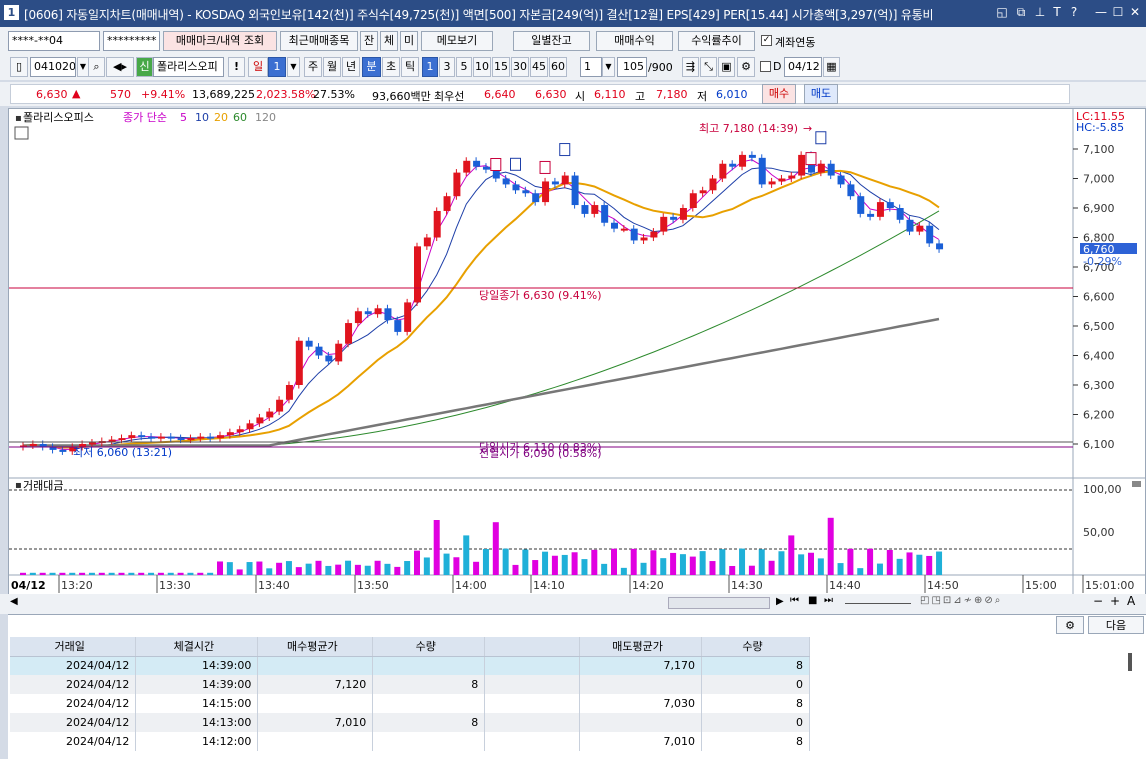 This screenshot has width=1146, height=759. I want to click on period-dropdown-icon: ▼, so click(293, 67).